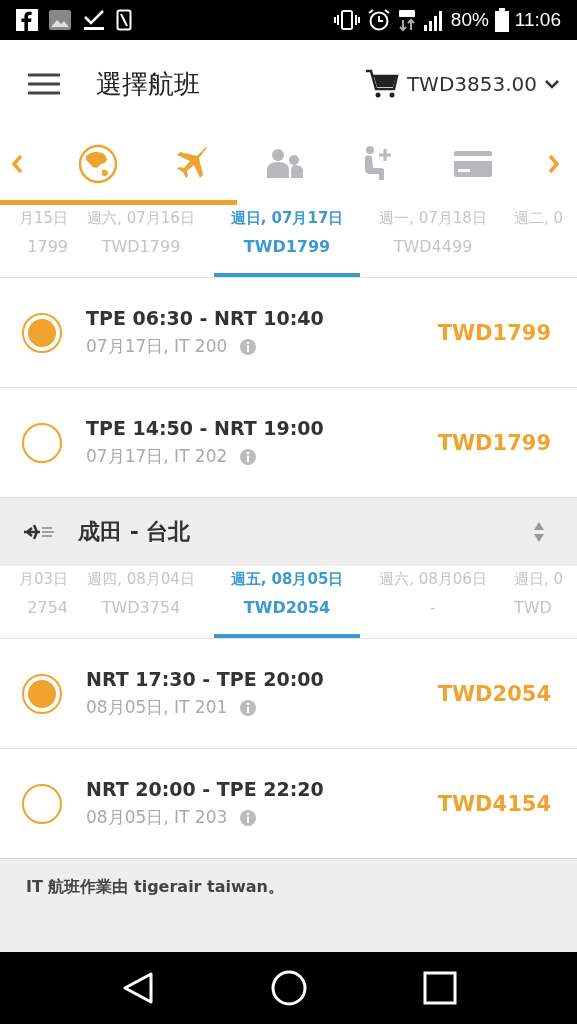 Image resolution: width=577 pixels, height=1024 pixels. Describe the element at coordinates (433, 579) in the screenshot. I see `tab-date: 週六, 08月06日` at that location.